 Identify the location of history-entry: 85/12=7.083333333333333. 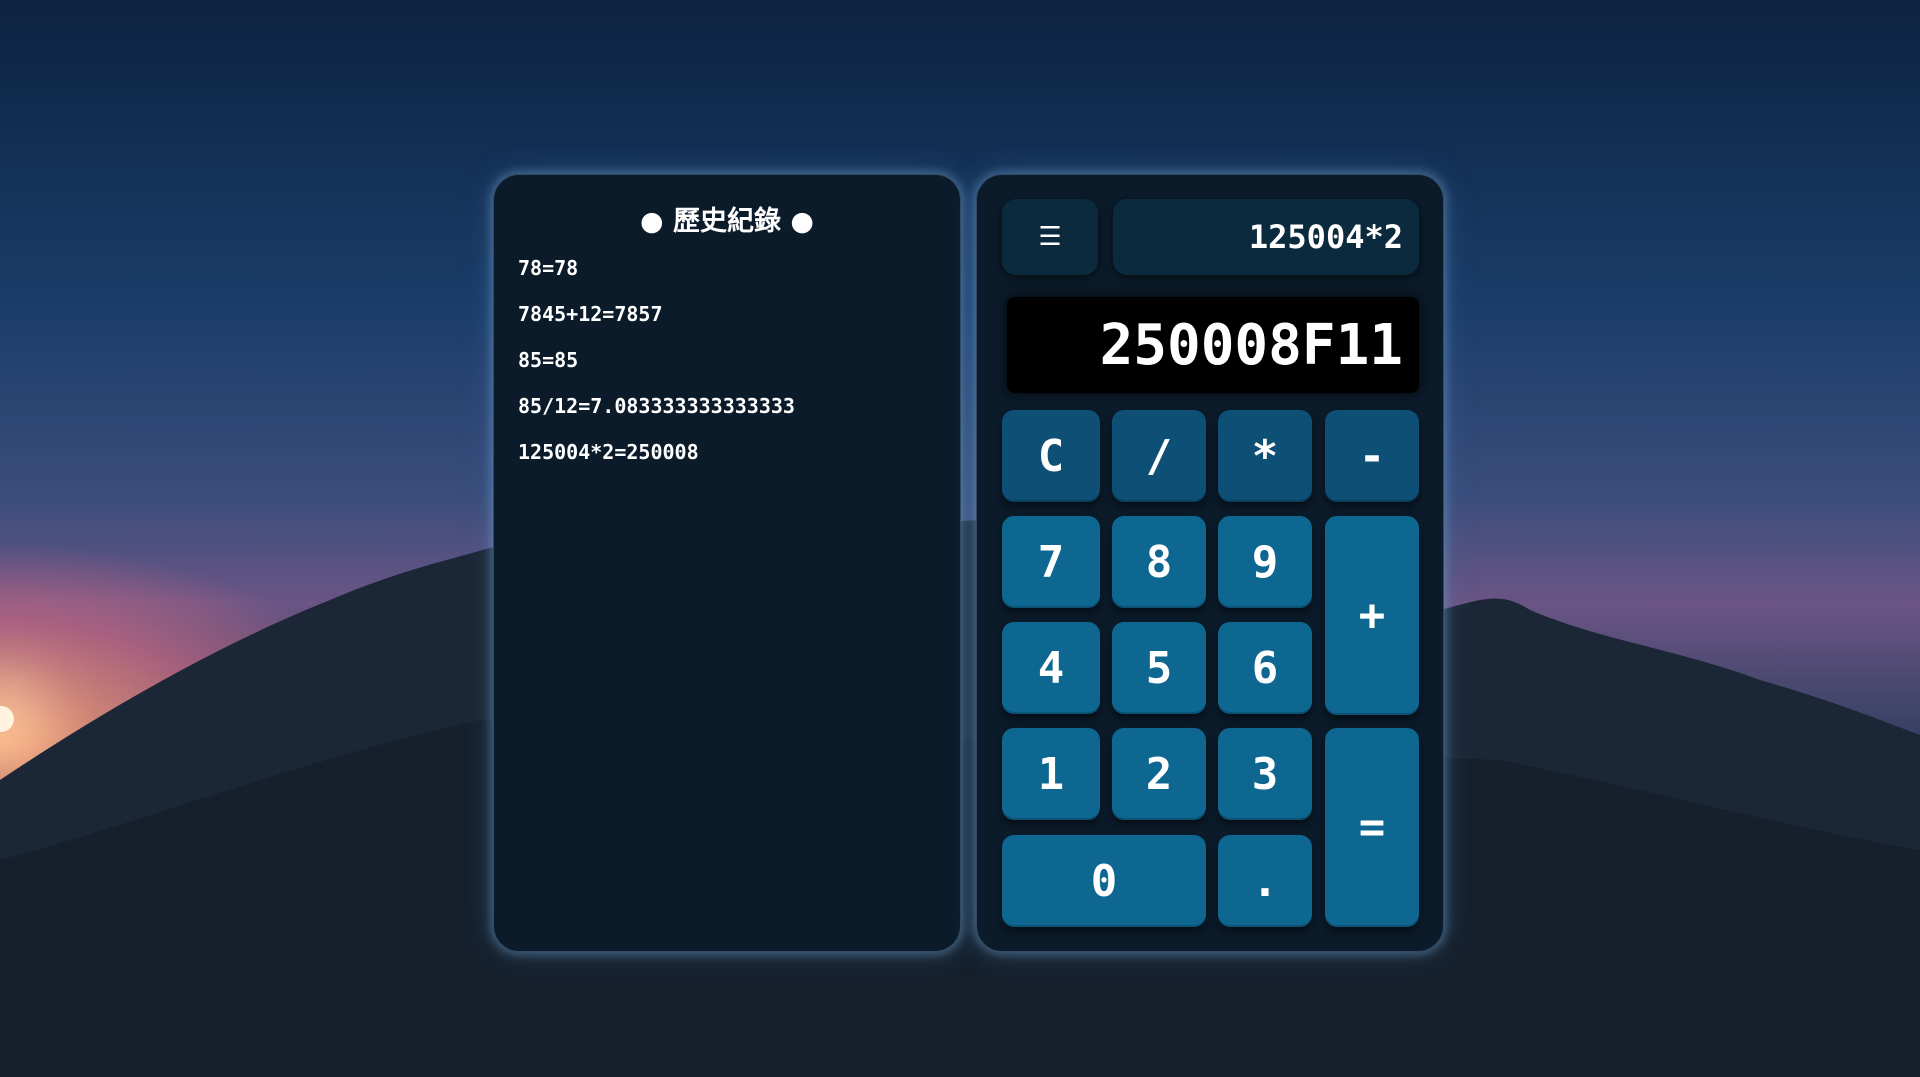
(729, 414).